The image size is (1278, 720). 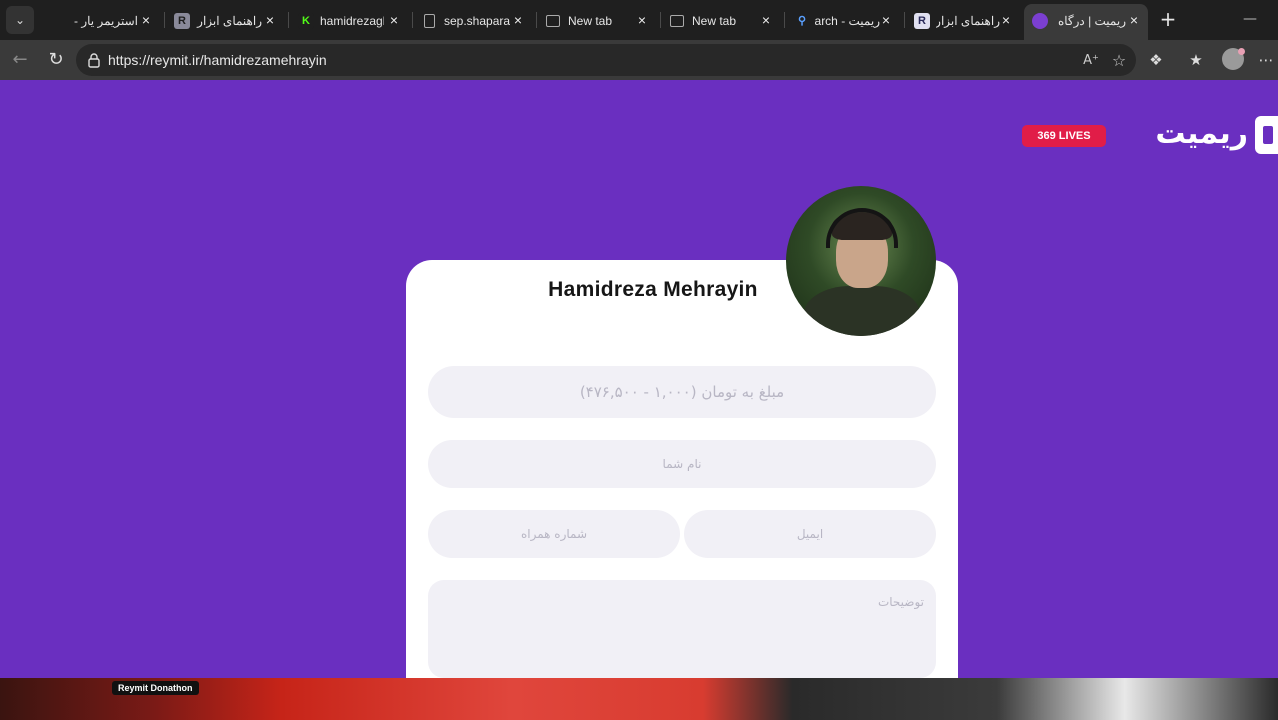 I want to click on more-options-icon: ⋯, so click(x=1266, y=60).